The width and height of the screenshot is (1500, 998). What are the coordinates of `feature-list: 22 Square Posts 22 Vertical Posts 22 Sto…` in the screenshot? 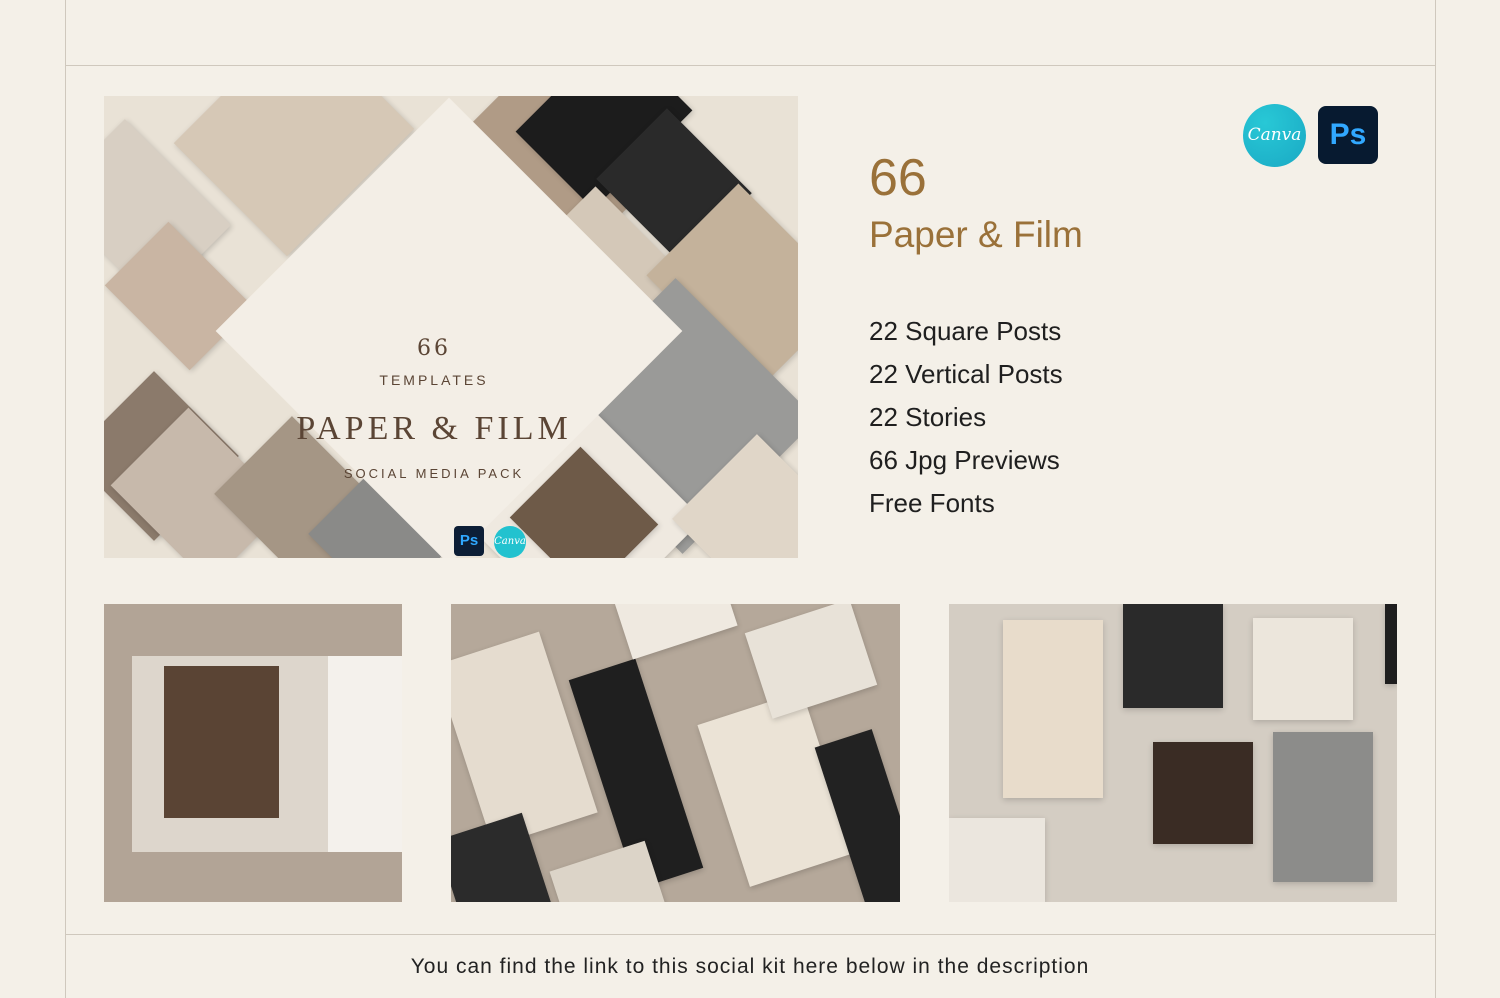 It's located at (966, 419).